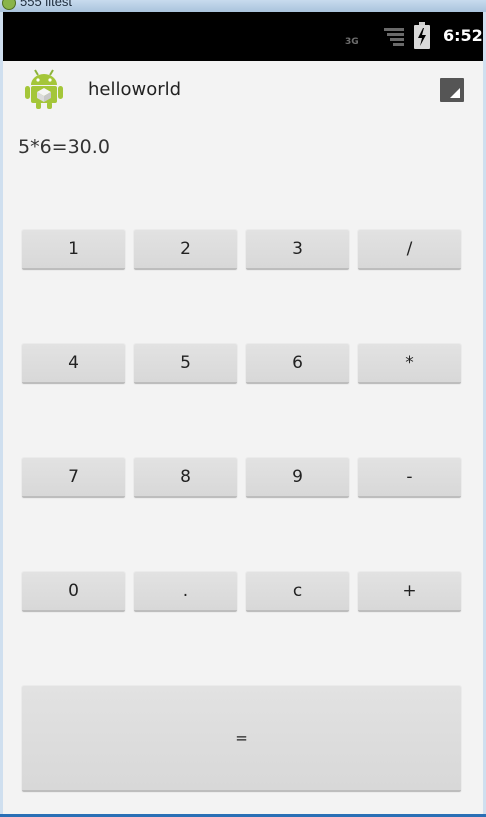 The width and height of the screenshot is (486, 817). I want to click on status-bar: 3G 6:52, so click(243, 36).